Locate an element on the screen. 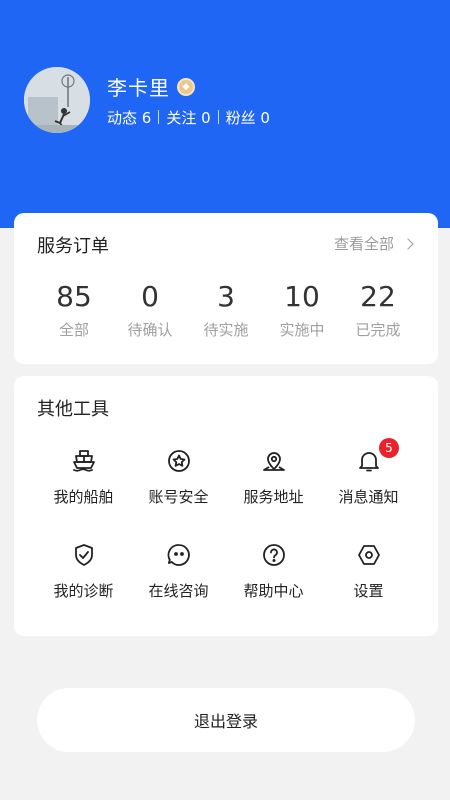 The width and height of the screenshot is (450, 800). order-stat-in-progress: 10 实施中 is located at coordinates (302, 309).